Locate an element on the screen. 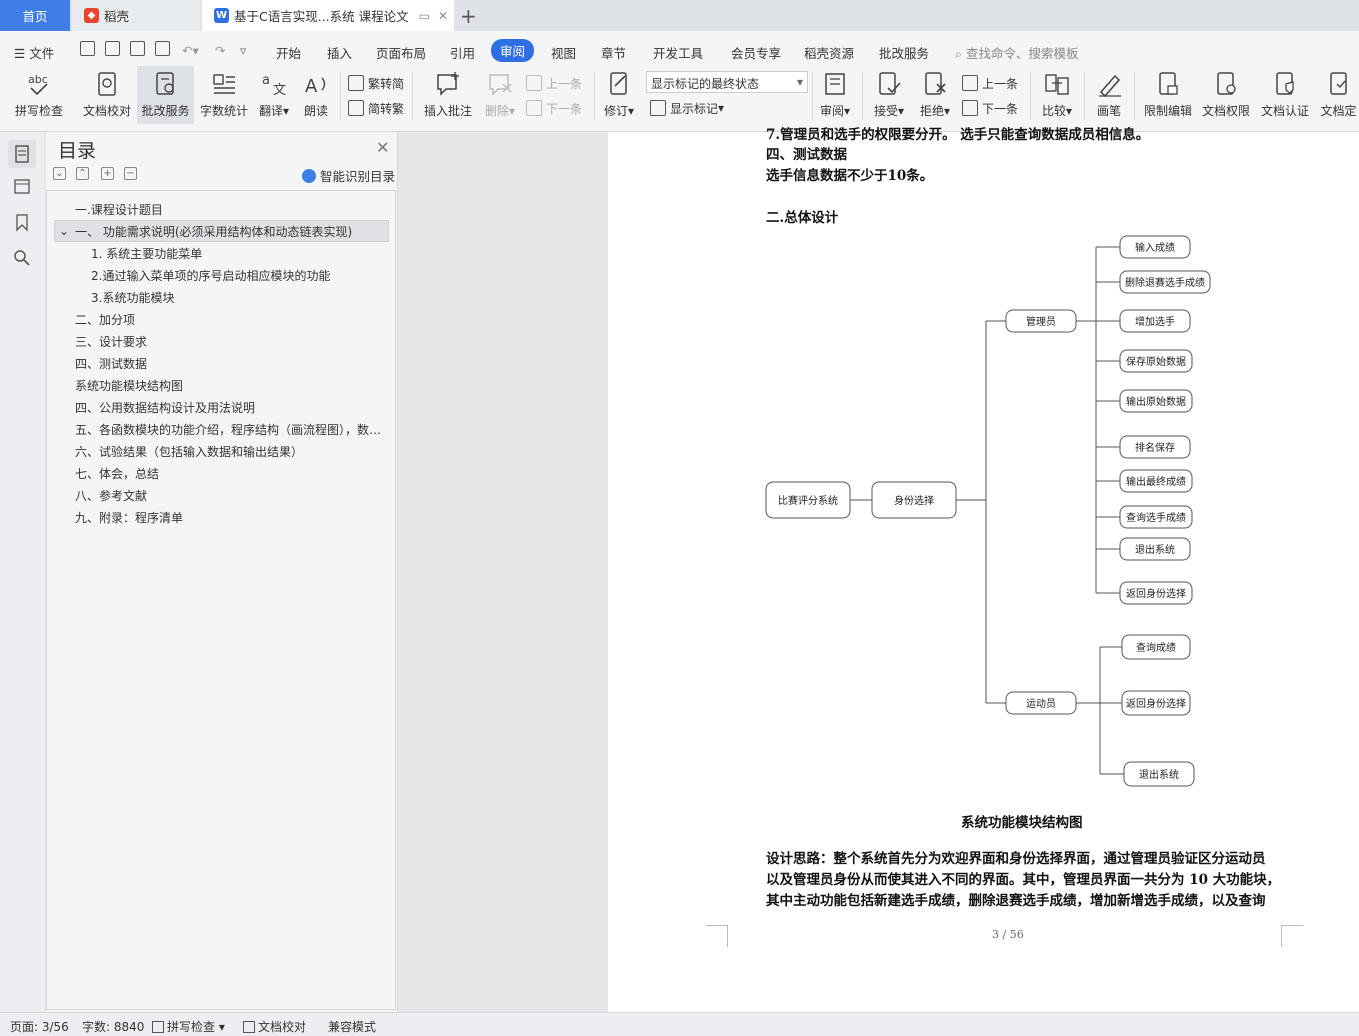  diagram-admin-item-label: 增加选手 is located at coordinates (1155, 321).